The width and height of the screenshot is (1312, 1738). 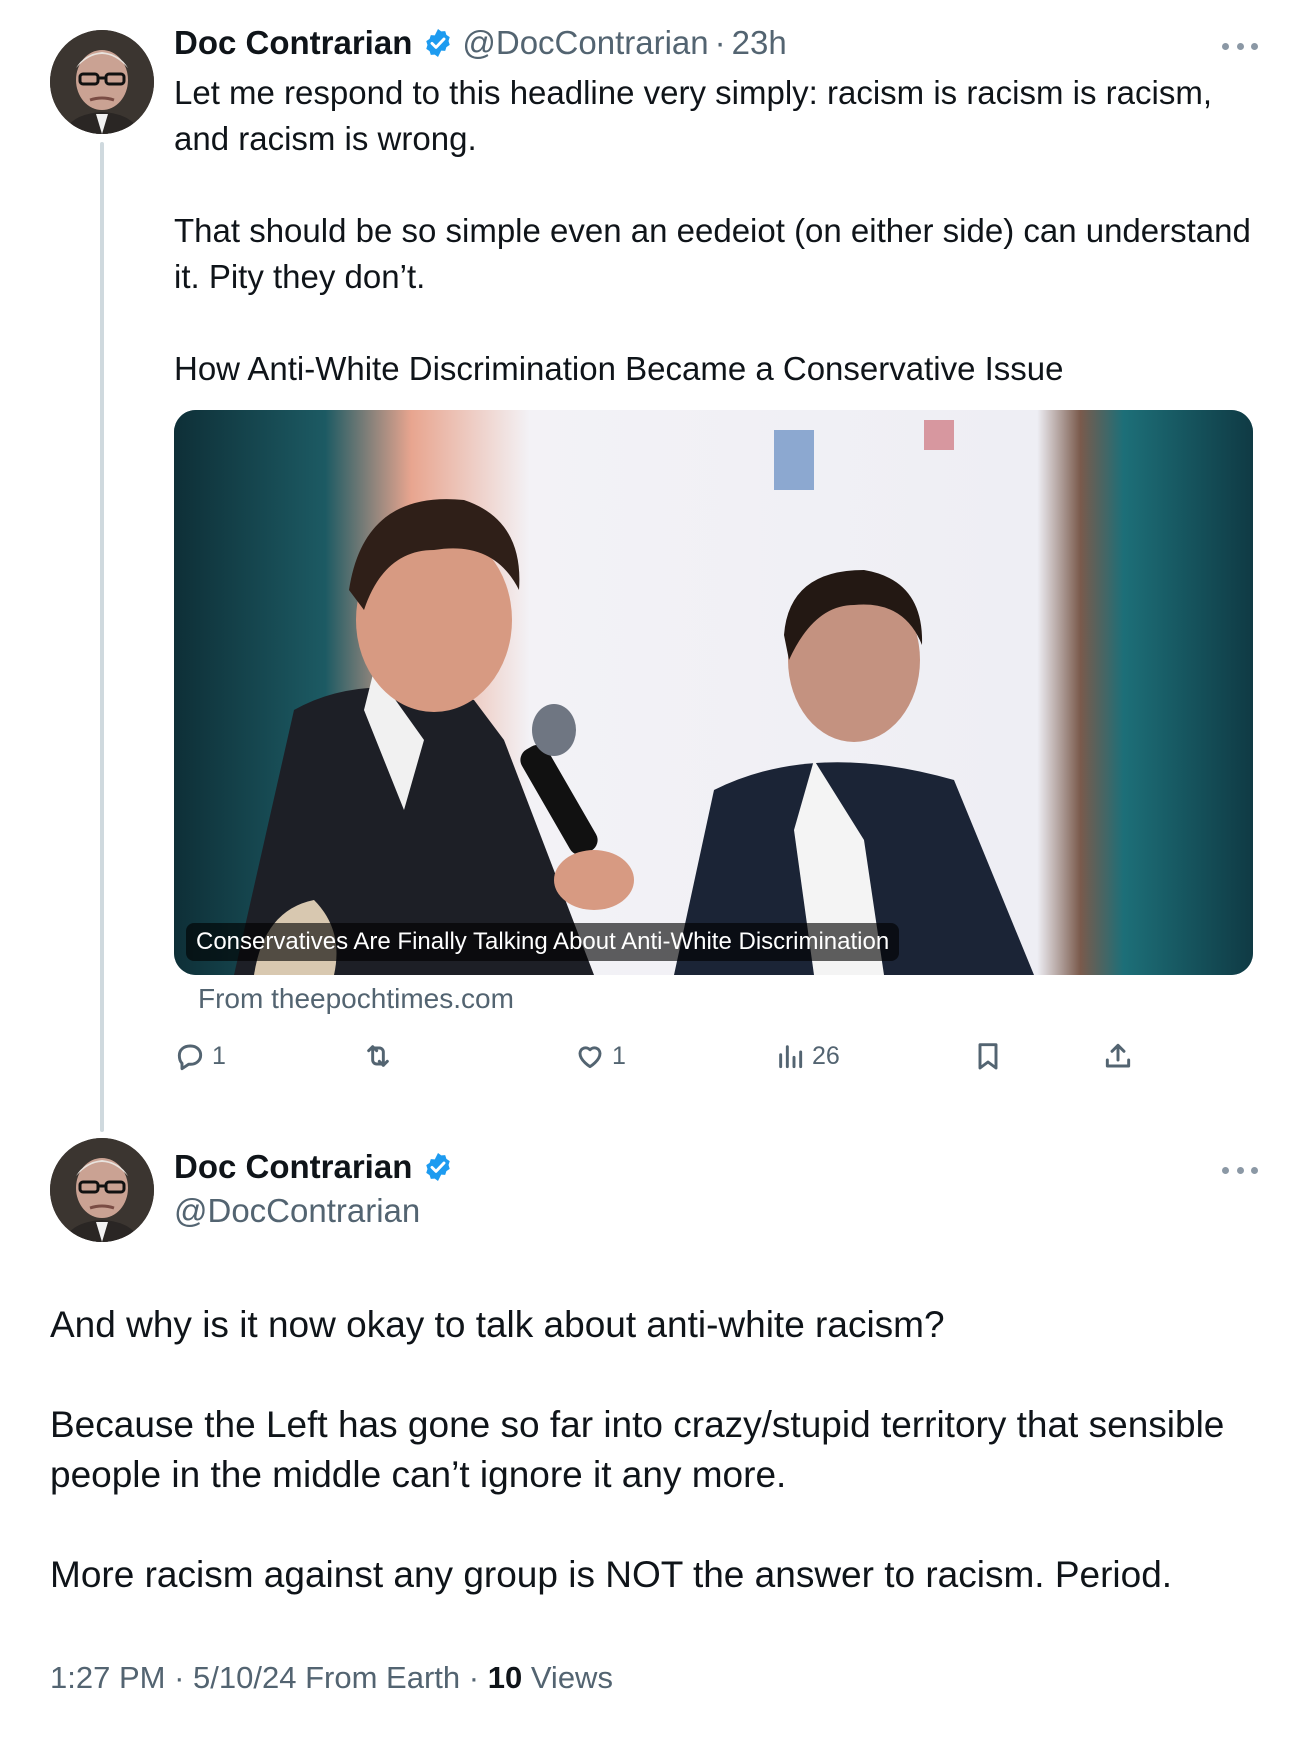 I want to click on repost-button, so click(x=381, y=1056).